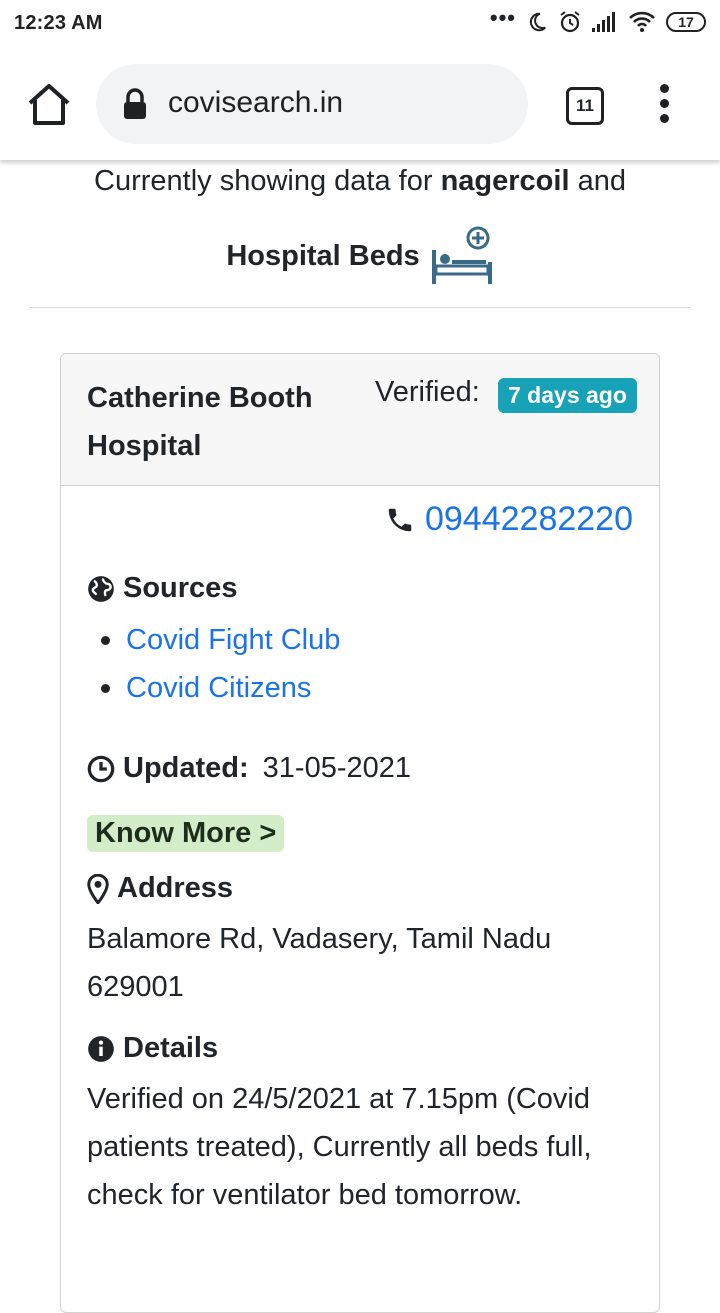 The width and height of the screenshot is (720, 1313). I want to click on tab-switcher-button: 11, so click(585, 106).